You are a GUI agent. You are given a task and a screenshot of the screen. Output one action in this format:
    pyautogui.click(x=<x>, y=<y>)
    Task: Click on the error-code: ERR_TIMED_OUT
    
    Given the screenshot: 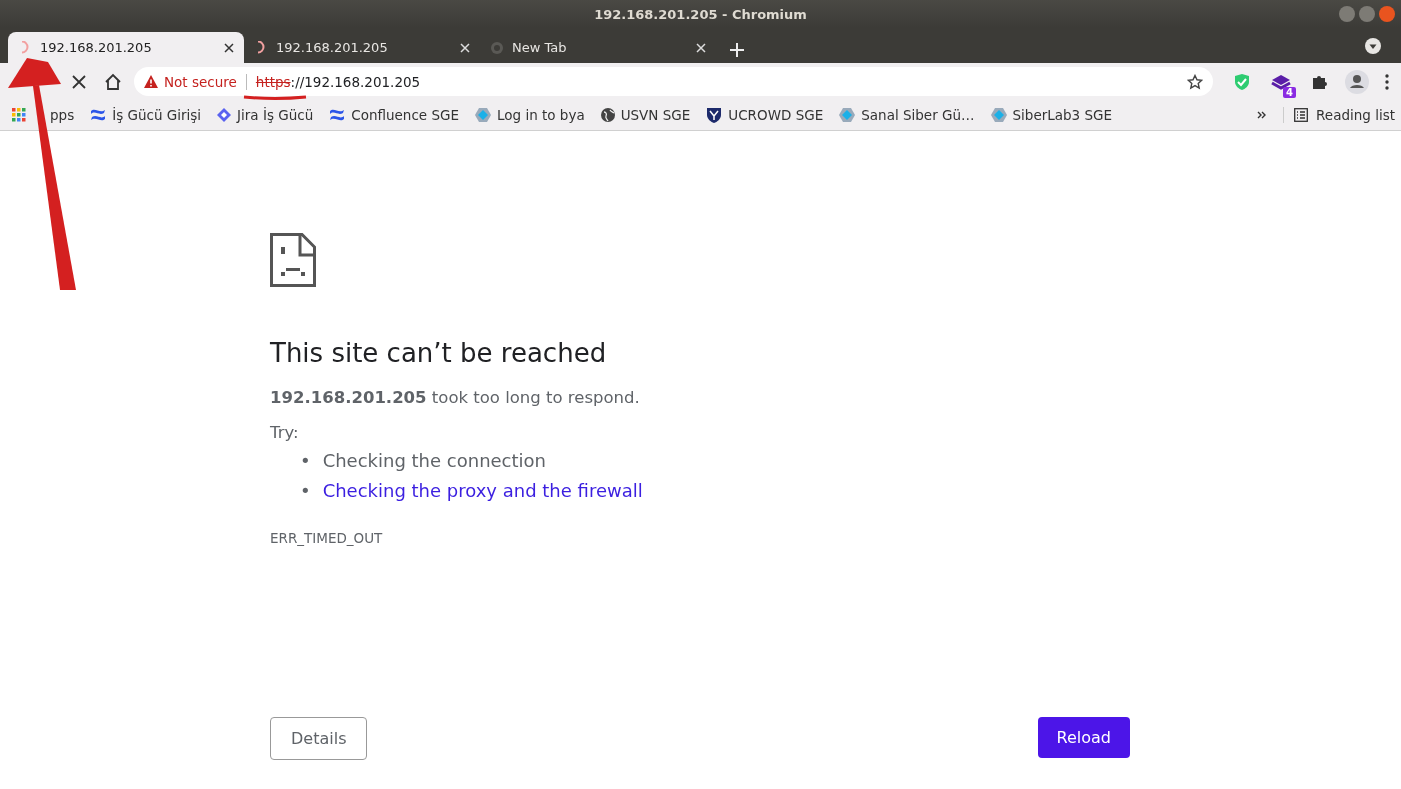 What is the action you would take?
    pyautogui.click(x=327, y=538)
    